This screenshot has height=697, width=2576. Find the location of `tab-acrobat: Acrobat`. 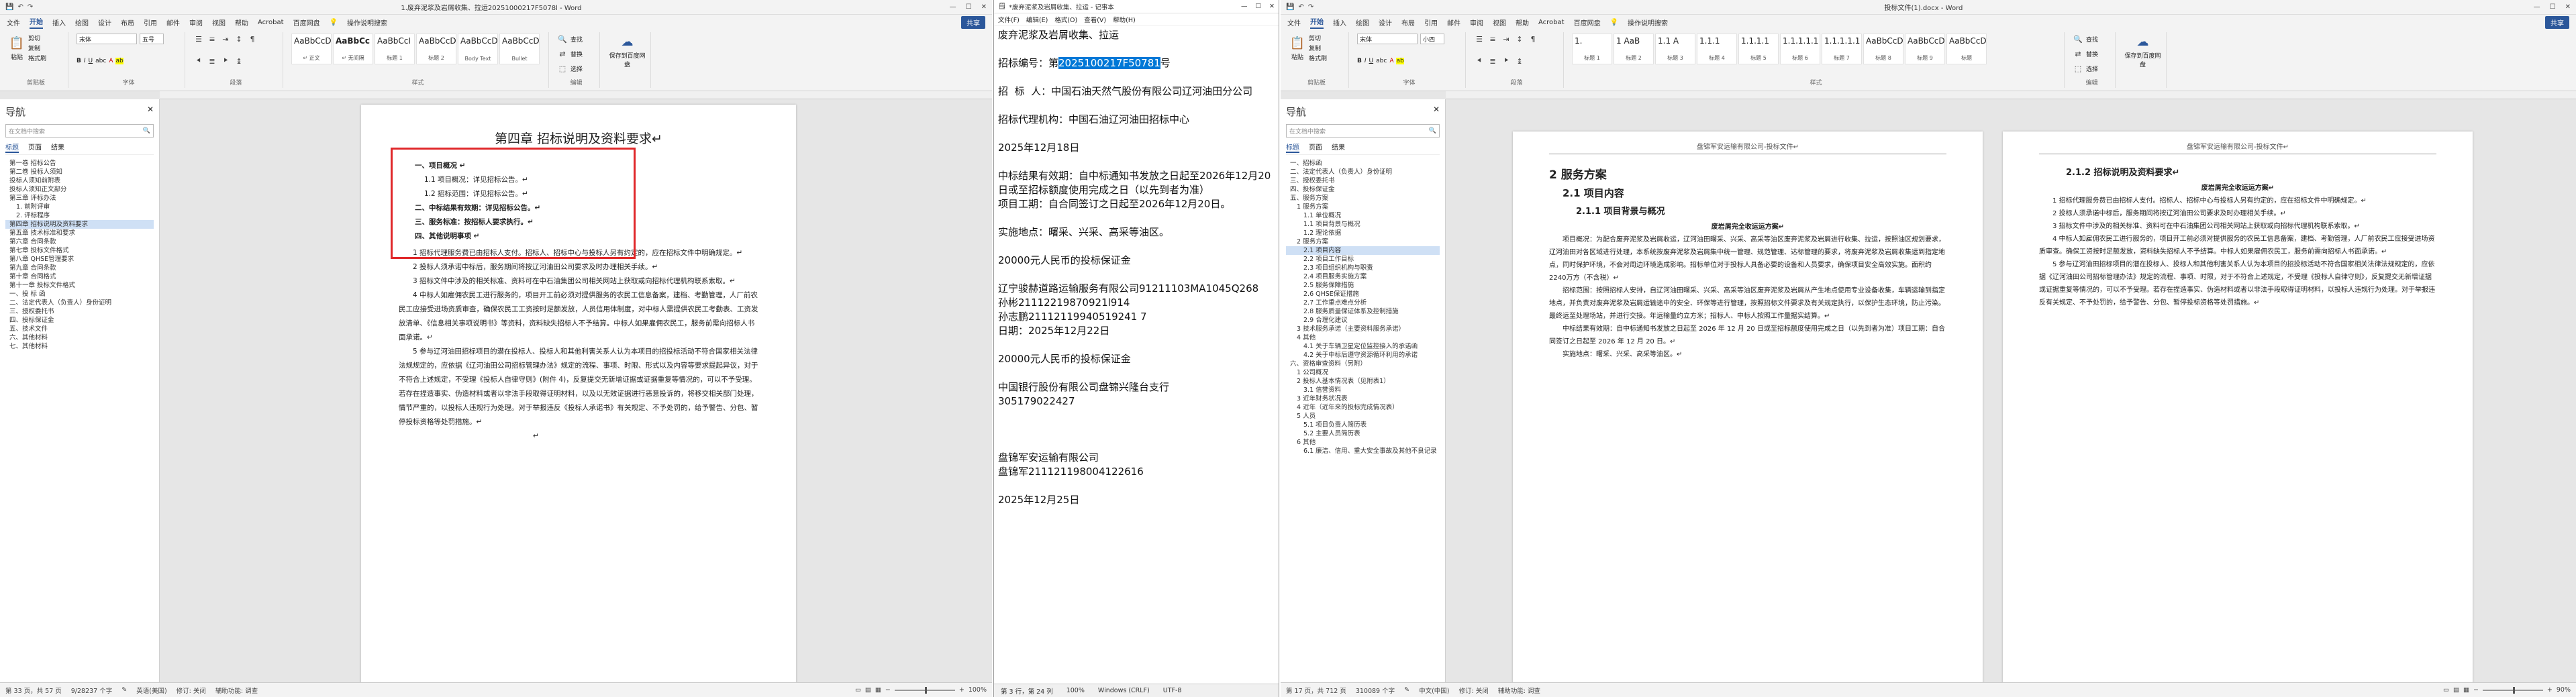

tab-acrobat: Acrobat is located at coordinates (1551, 22).